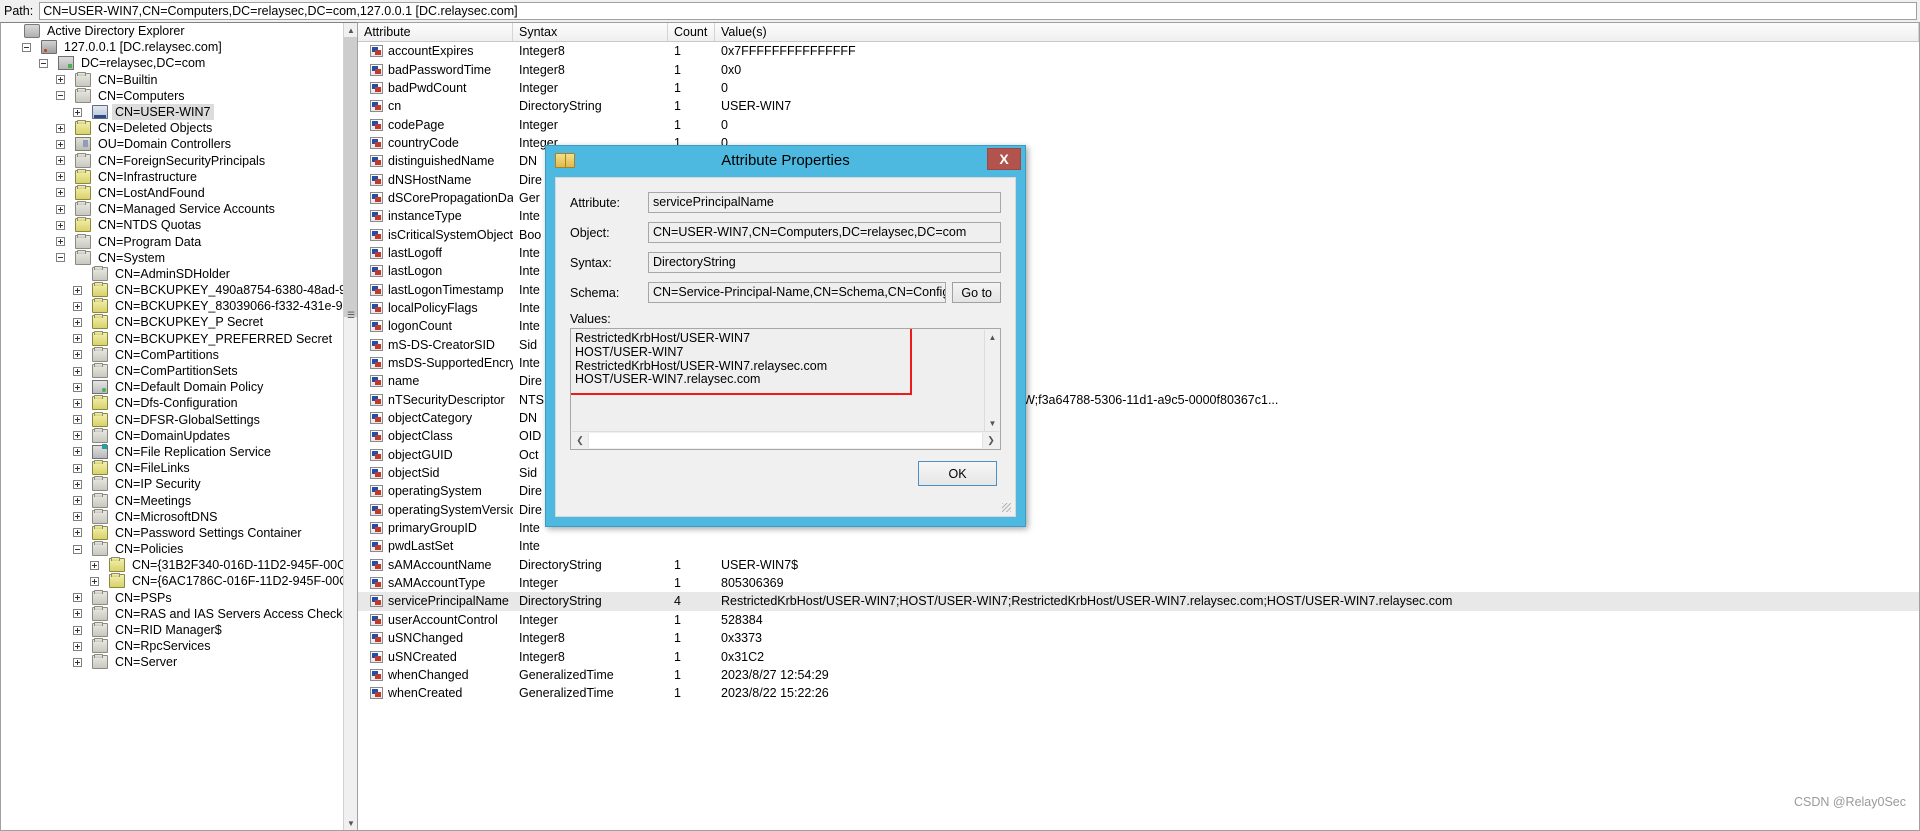 Image resolution: width=1920 pixels, height=831 pixels. What do you see at coordinates (1138, 546) in the screenshot?
I see `table-row: pwdLastSet Inte` at bounding box center [1138, 546].